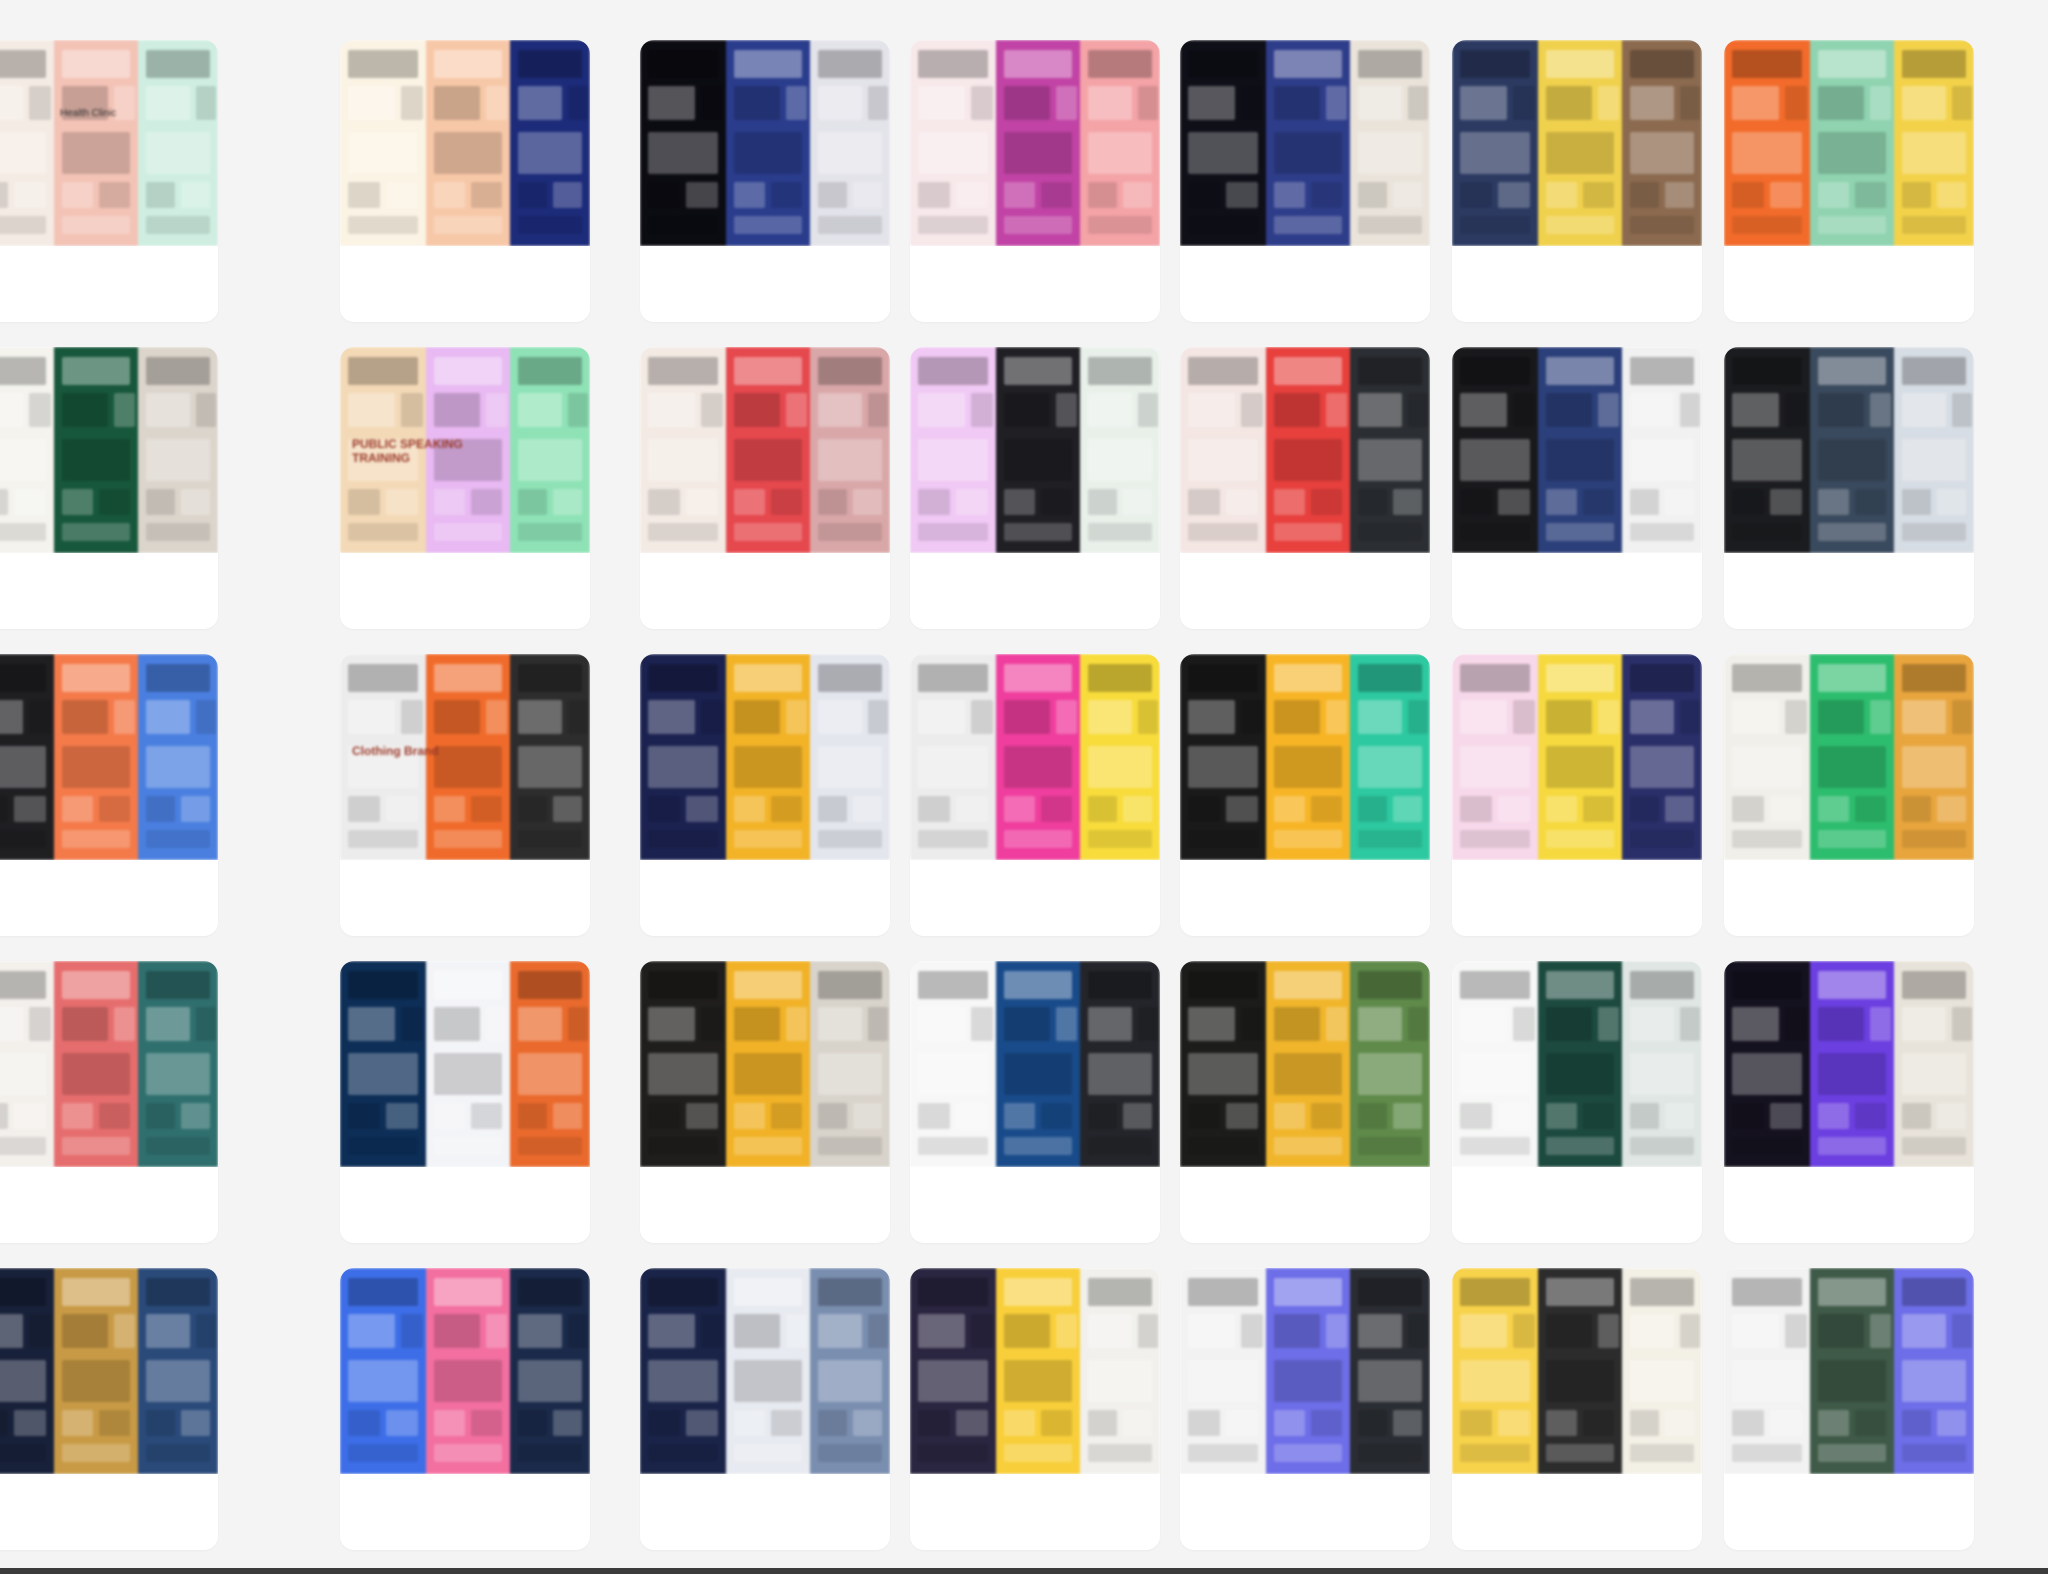  Describe the element at coordinates (465, 795) in the screenshot. I see `template-card: Clothing Brand` at that location.